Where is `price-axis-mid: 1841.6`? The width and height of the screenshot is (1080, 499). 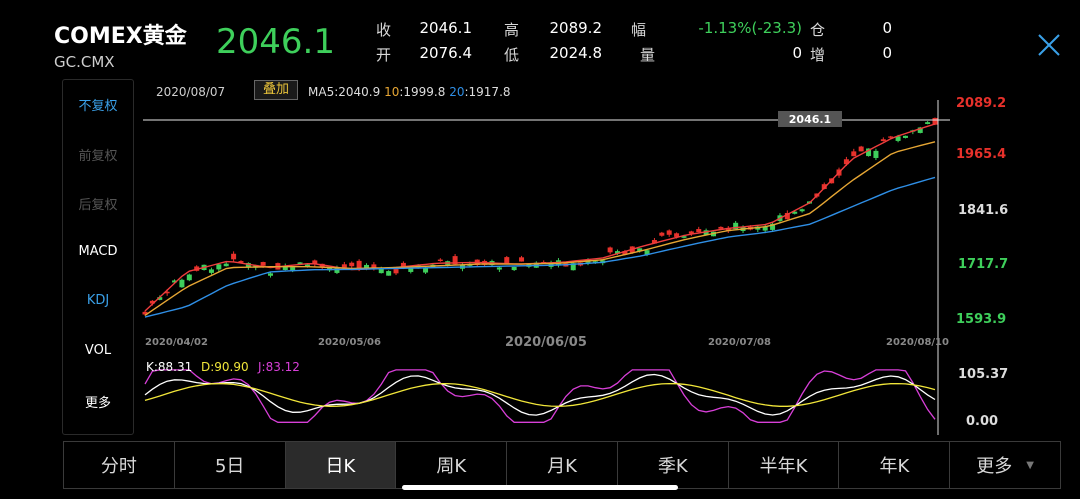 price-axis-mid: 1841.6 is located at coordinates (983, 210).